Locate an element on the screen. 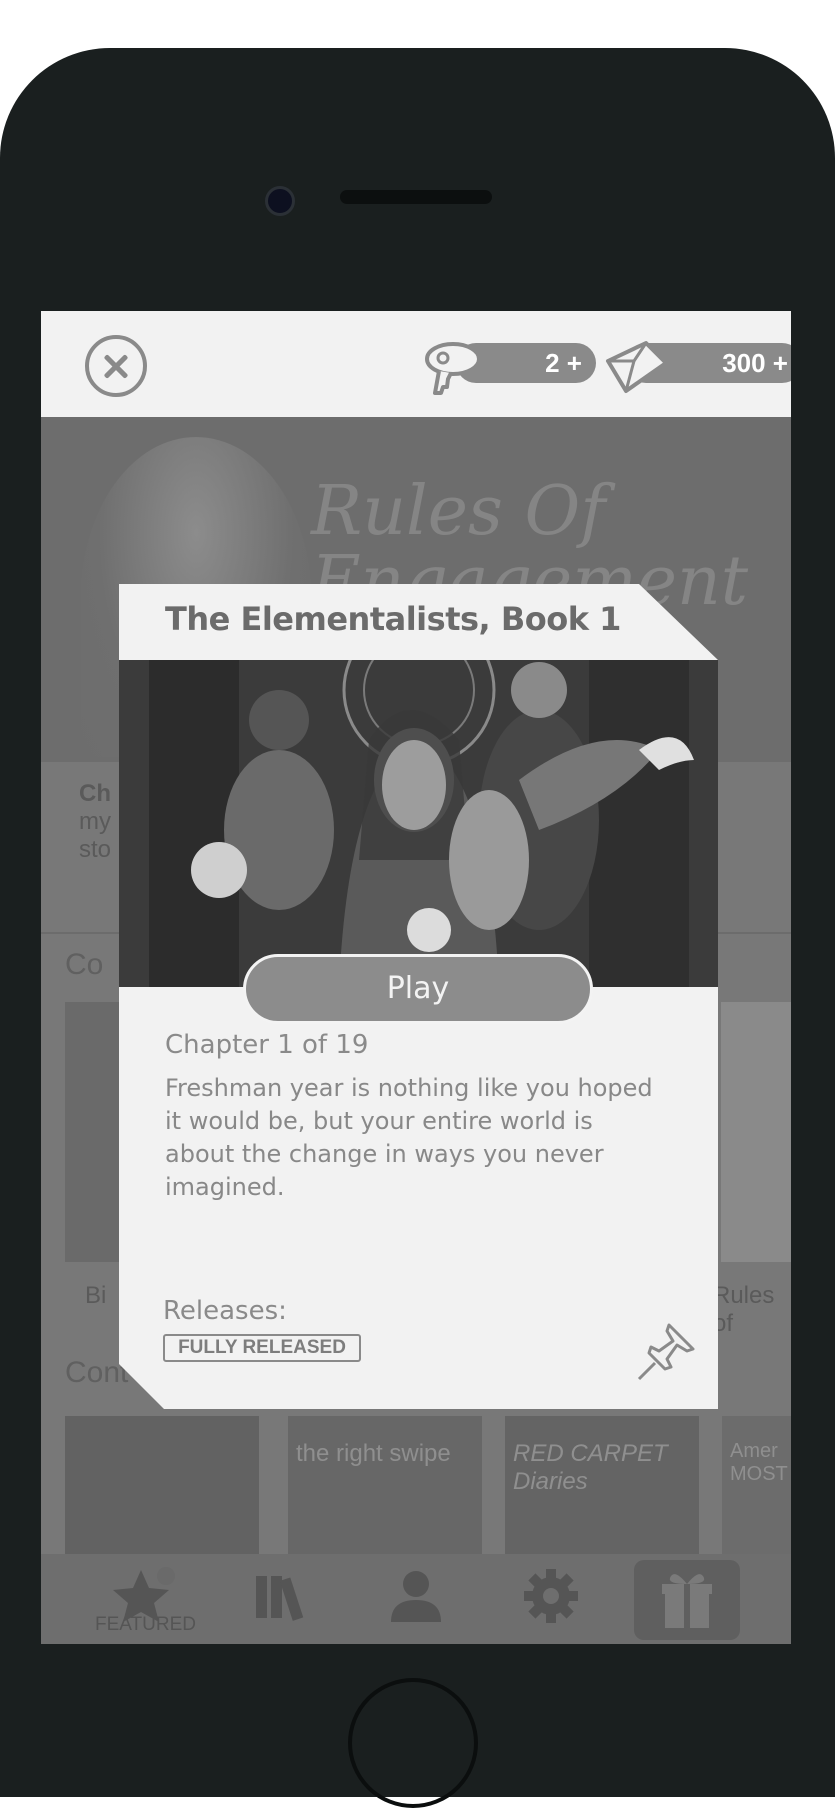  bottom-nav: FEATURED is located at coordinates (416, 1599).